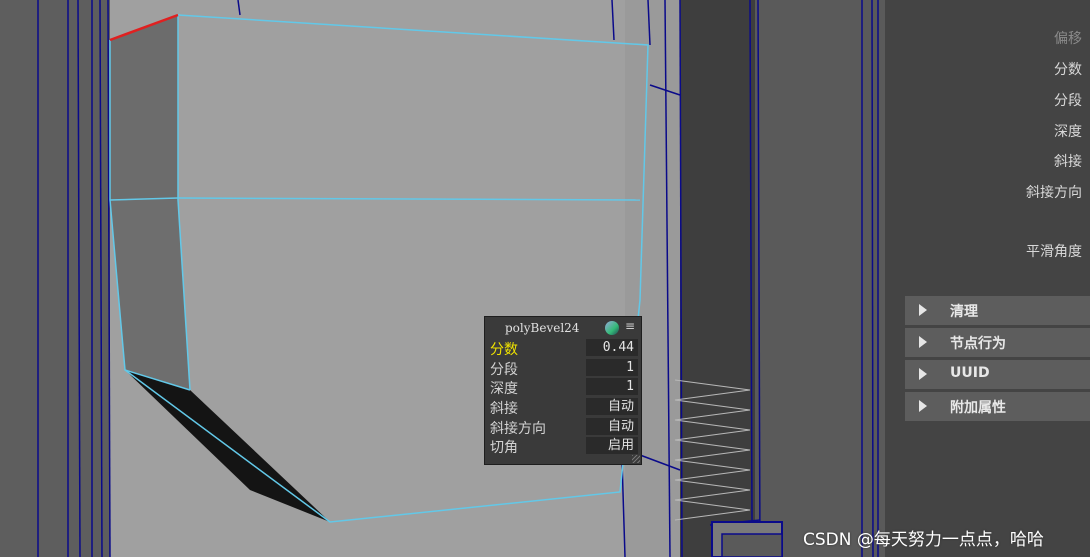  What do you see at coordinates (1054, 252) in the screenshot?
I see `attr-smoothing-angle-label: 平滑角度` at bounding box center [1054, 252].